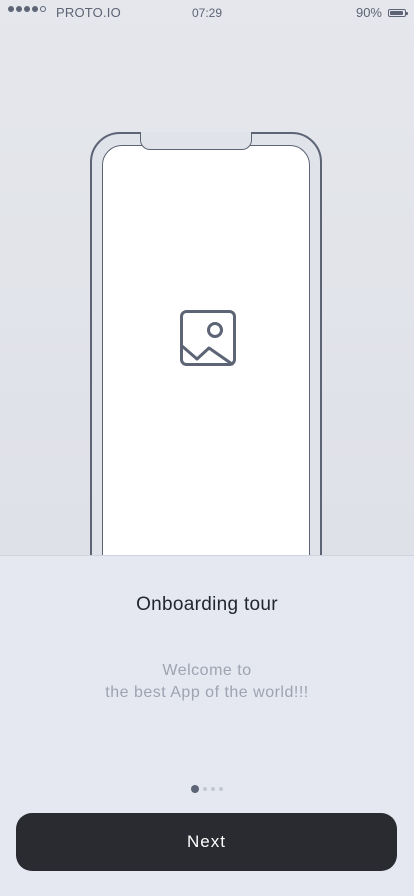 The image size is (414, 896). I want to click on battery-level-fill, so click(396, 12).